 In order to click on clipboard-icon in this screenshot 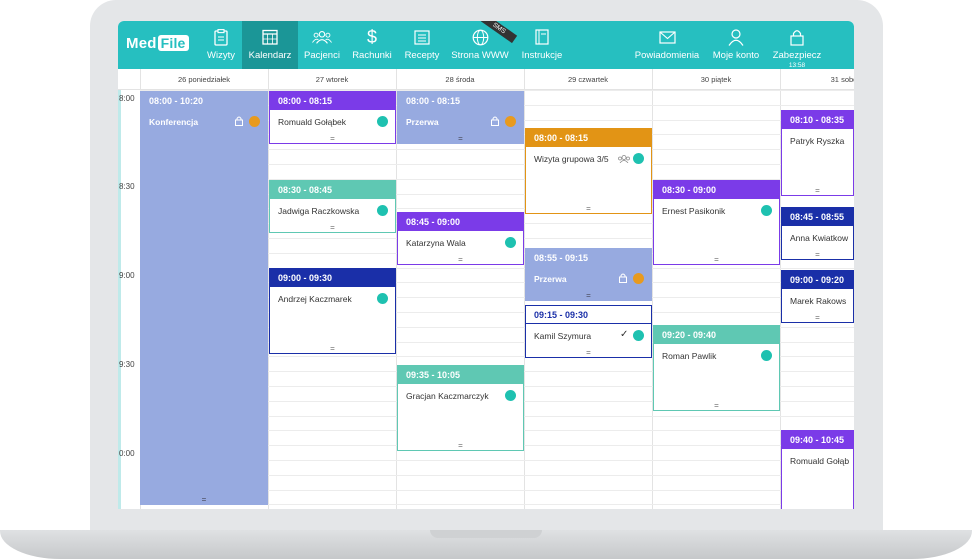, I will do `click(221, 37)`.